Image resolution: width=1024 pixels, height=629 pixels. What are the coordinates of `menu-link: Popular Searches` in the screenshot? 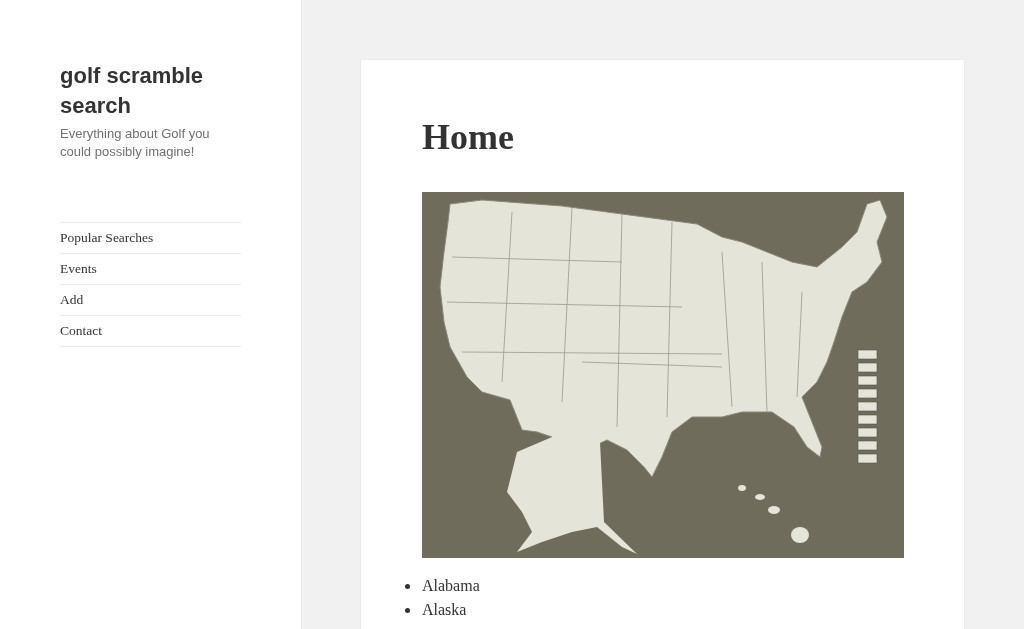 It's located at (150, 238).